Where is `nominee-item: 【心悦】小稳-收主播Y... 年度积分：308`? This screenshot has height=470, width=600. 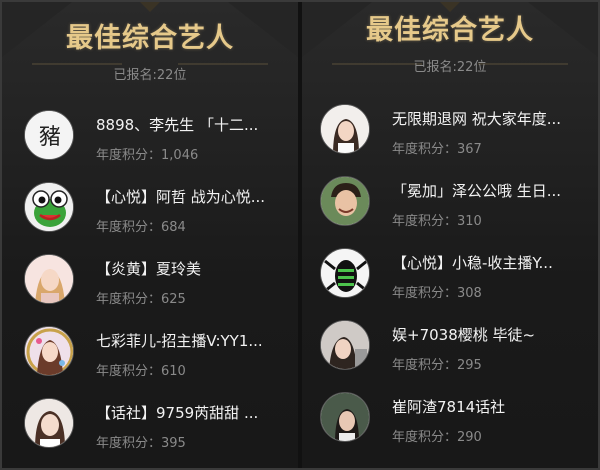 nominee-item: 【心悦】小稳-收主播Y... 年度积分：308 is located at coordinates (450, 280).